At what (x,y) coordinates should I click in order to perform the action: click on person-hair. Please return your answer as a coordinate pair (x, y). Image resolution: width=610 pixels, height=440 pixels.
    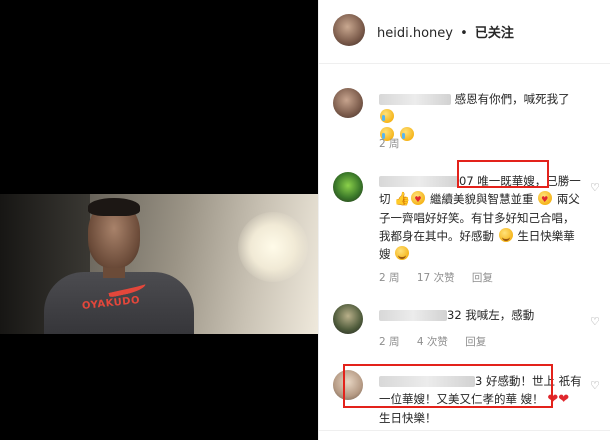
    Looking at the image, I should click on (114, 207).